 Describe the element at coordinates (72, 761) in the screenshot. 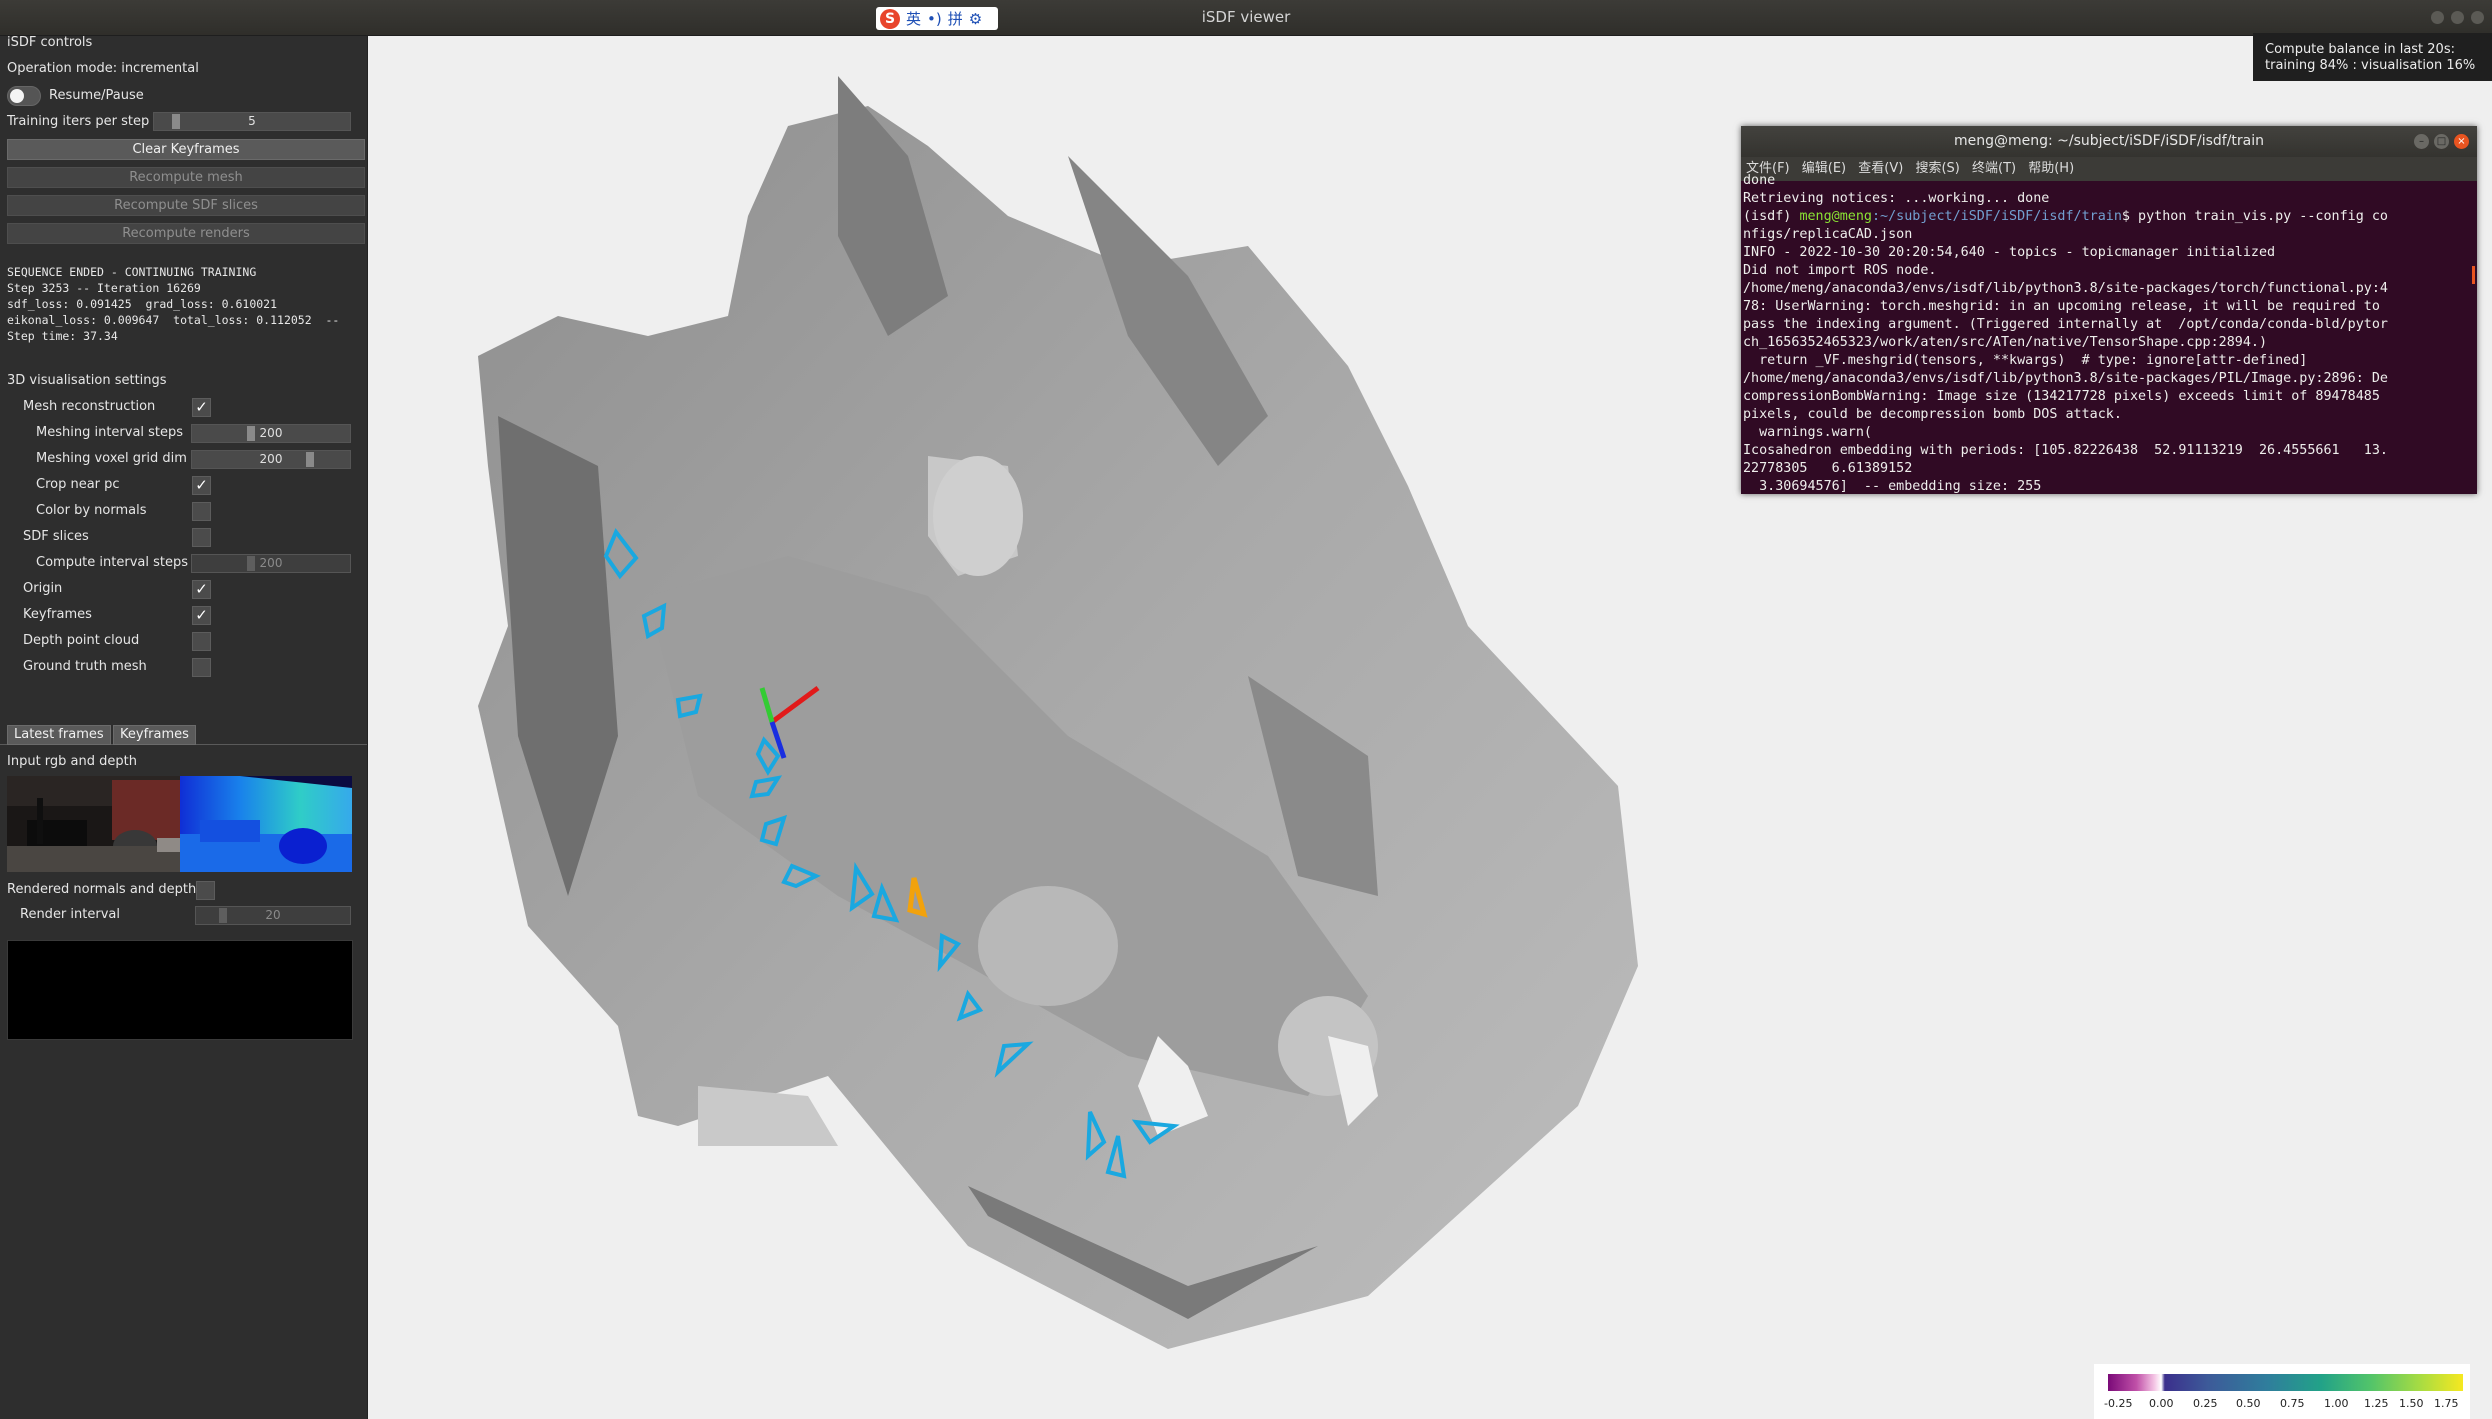

I see `input-rgb-depth-label: Input rgb and depth` at that location.